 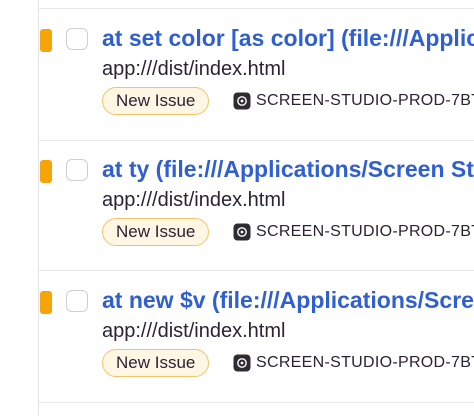 I want to click on row-divider, so click(x=256, y=402).